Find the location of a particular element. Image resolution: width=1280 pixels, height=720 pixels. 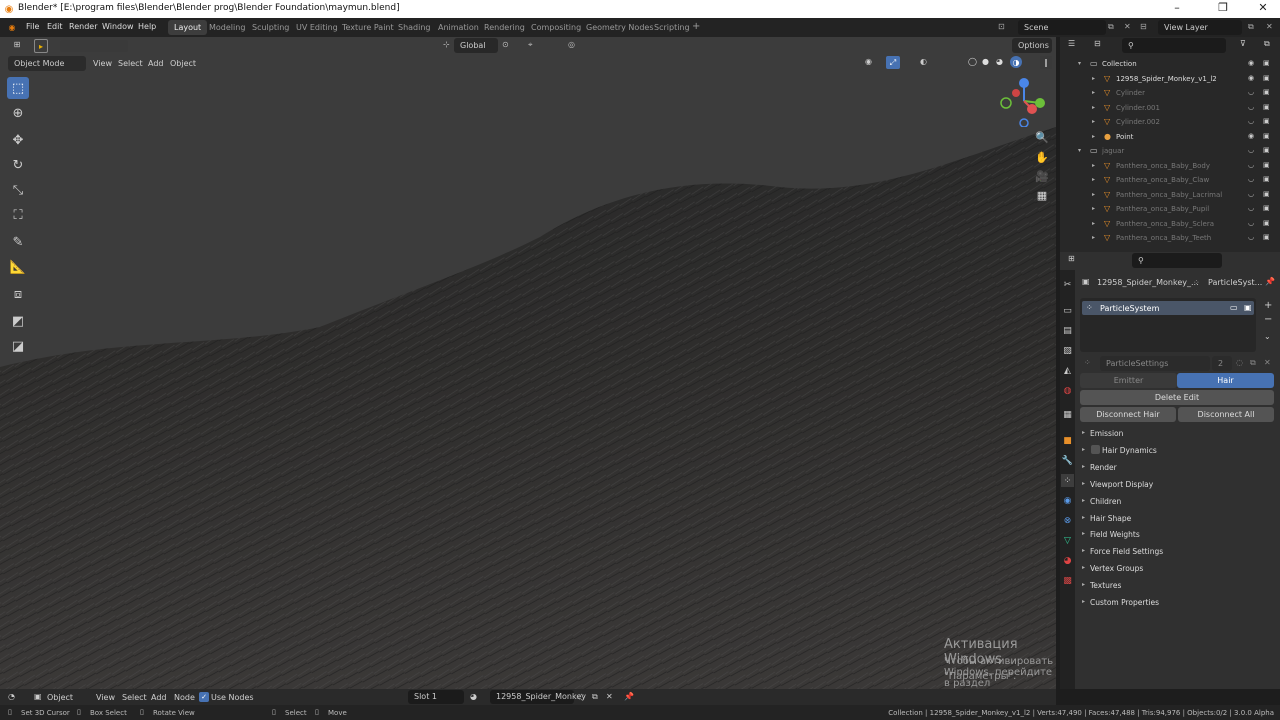

outliner-row: ▸ ▽ Cylinder.002 ◡ ▣ is located at coordinates (1169, 123).